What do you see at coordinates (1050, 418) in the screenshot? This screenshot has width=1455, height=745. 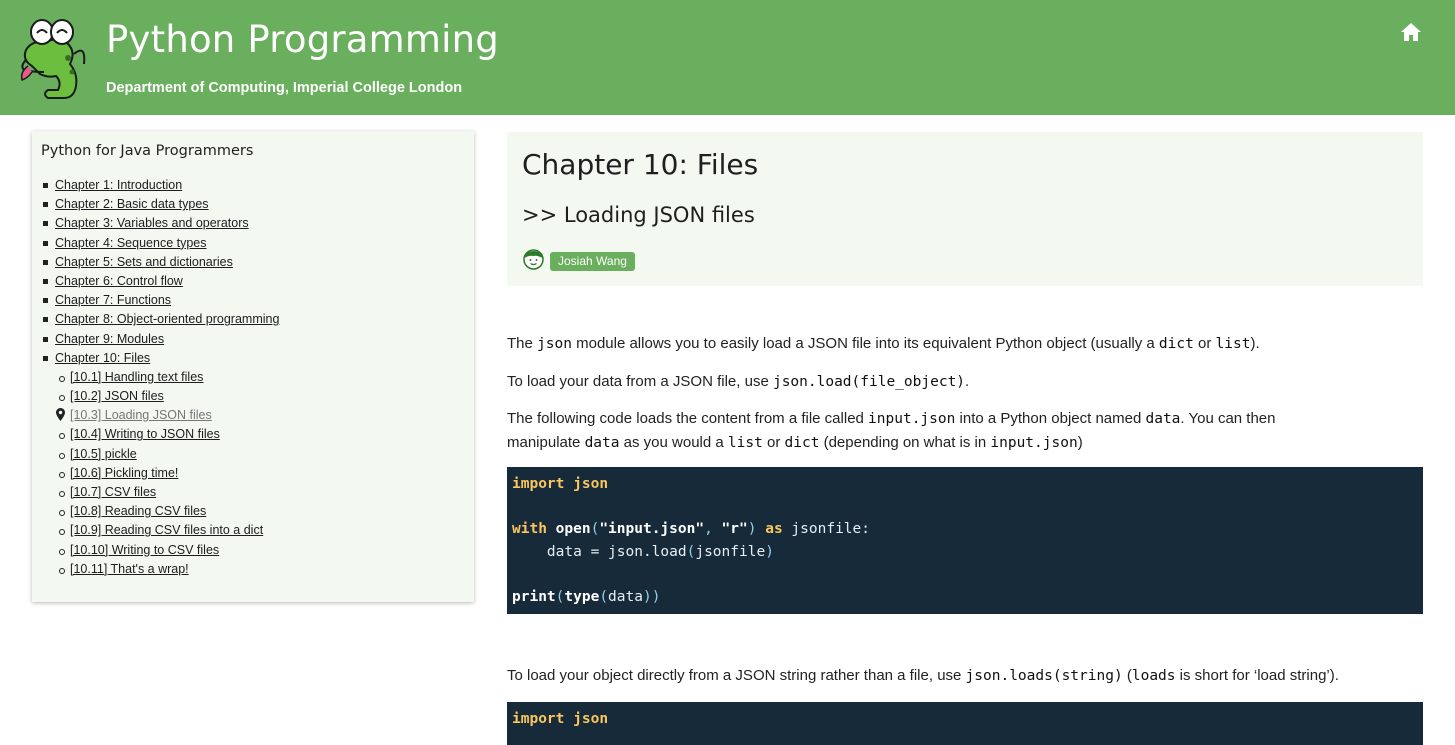 I see `text: into a Python object named` at bounding box center [1050, 418].